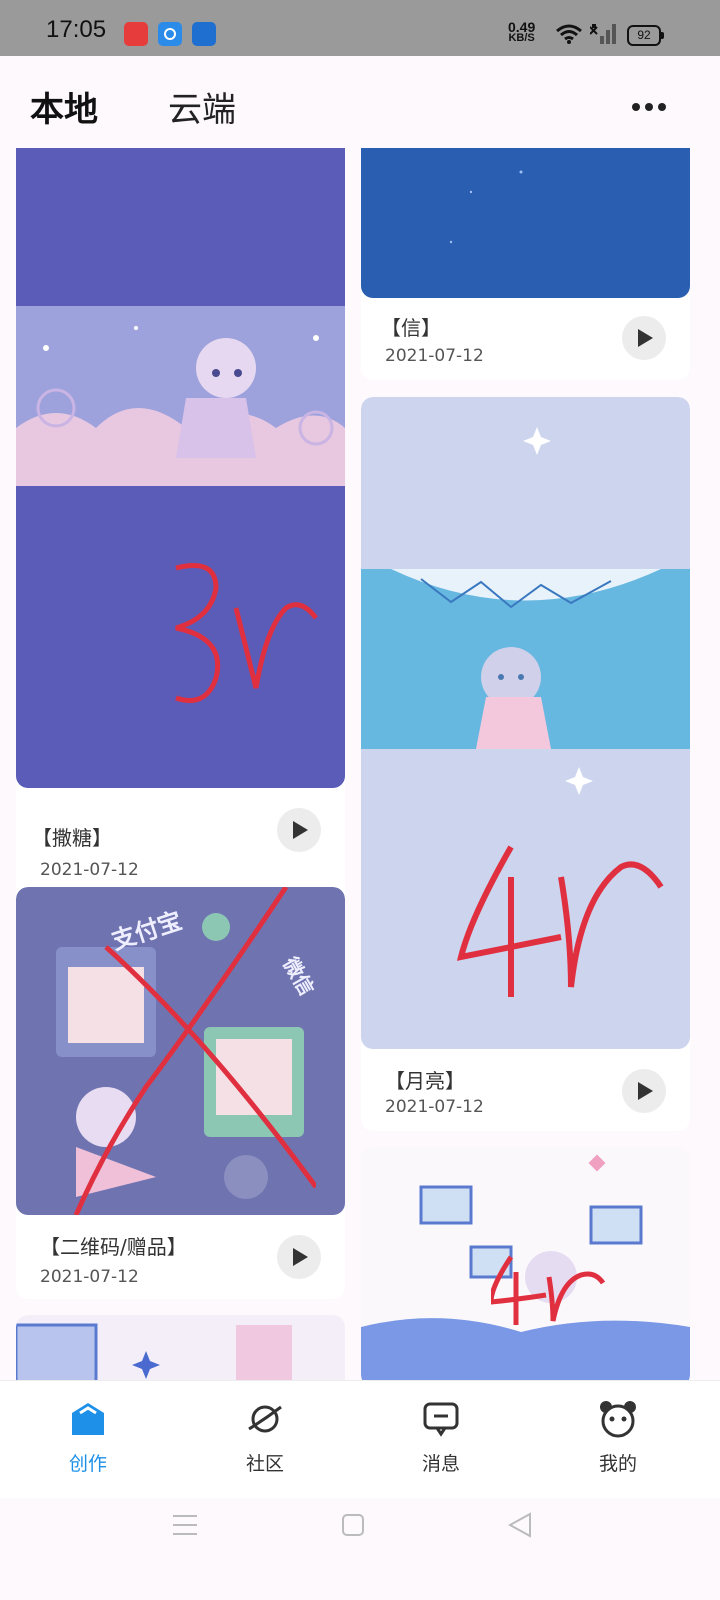 This screenshot has height=1600, width=720. Describe the element at coordinates (522, 31) in the screenshot. I see `network-speed: 0.49 KB/S` at that location.